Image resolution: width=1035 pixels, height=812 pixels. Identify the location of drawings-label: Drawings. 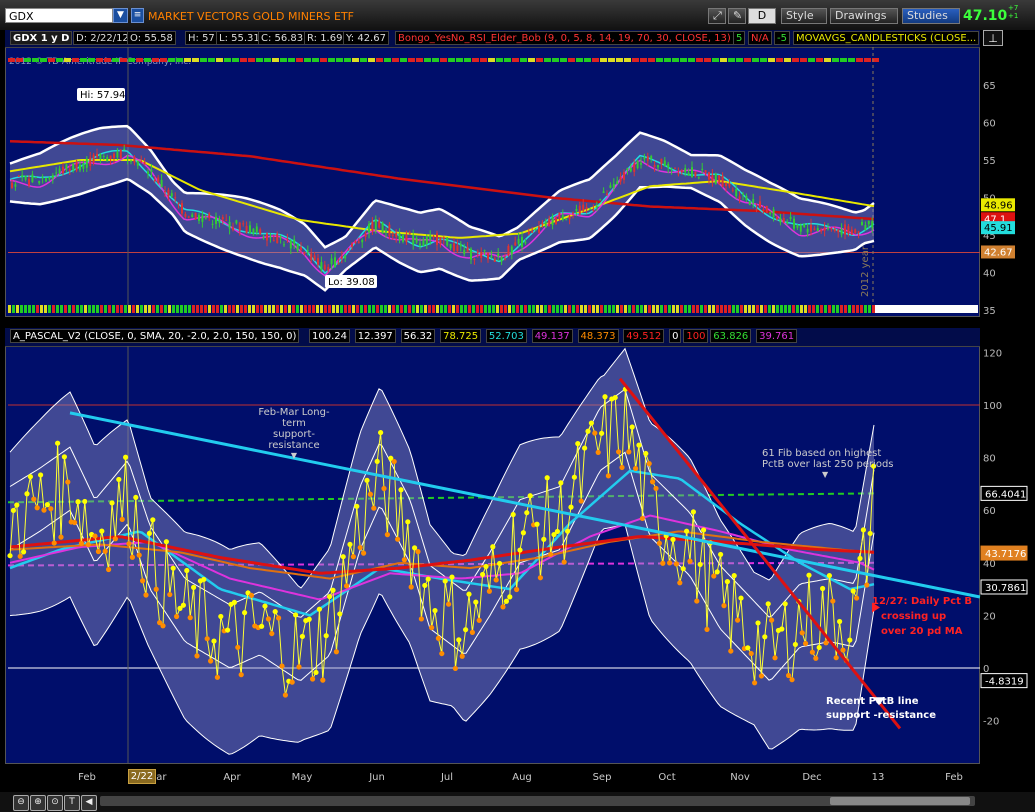
(861, 15).